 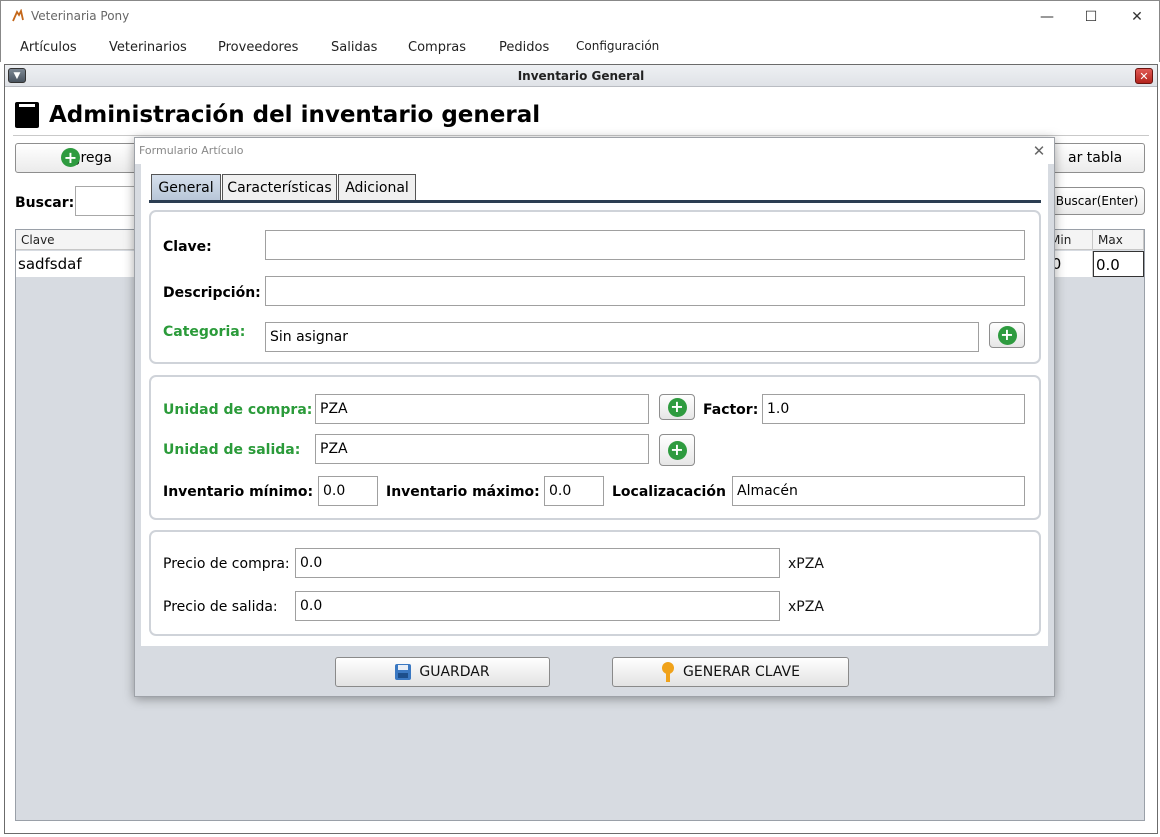 I want to click on page-heading: Administración del inventario general, so click(x=277, y=115).